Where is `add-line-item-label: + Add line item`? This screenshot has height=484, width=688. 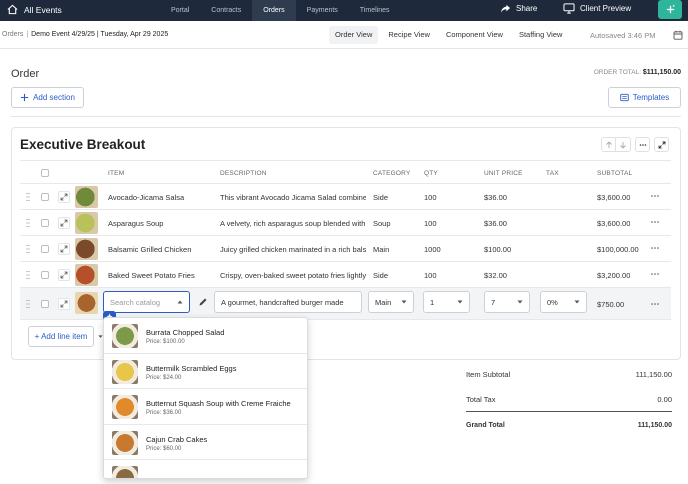
add-line-item-label: + Add line item is located at coordinates (61, 336).